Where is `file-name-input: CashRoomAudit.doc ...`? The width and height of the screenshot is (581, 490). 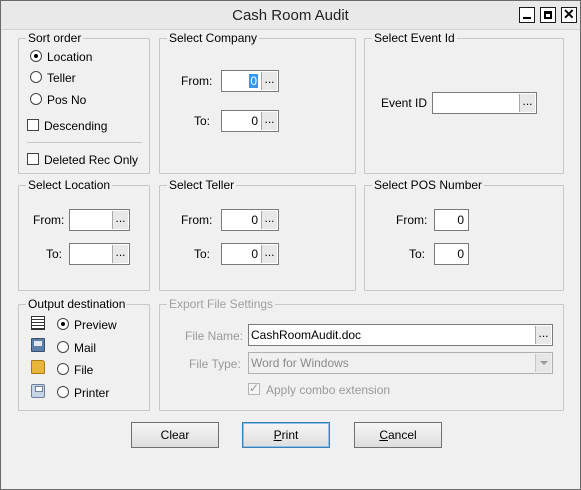
file-name-input: CashRoomAudit.doc ... is located at coordinates (400, 335).